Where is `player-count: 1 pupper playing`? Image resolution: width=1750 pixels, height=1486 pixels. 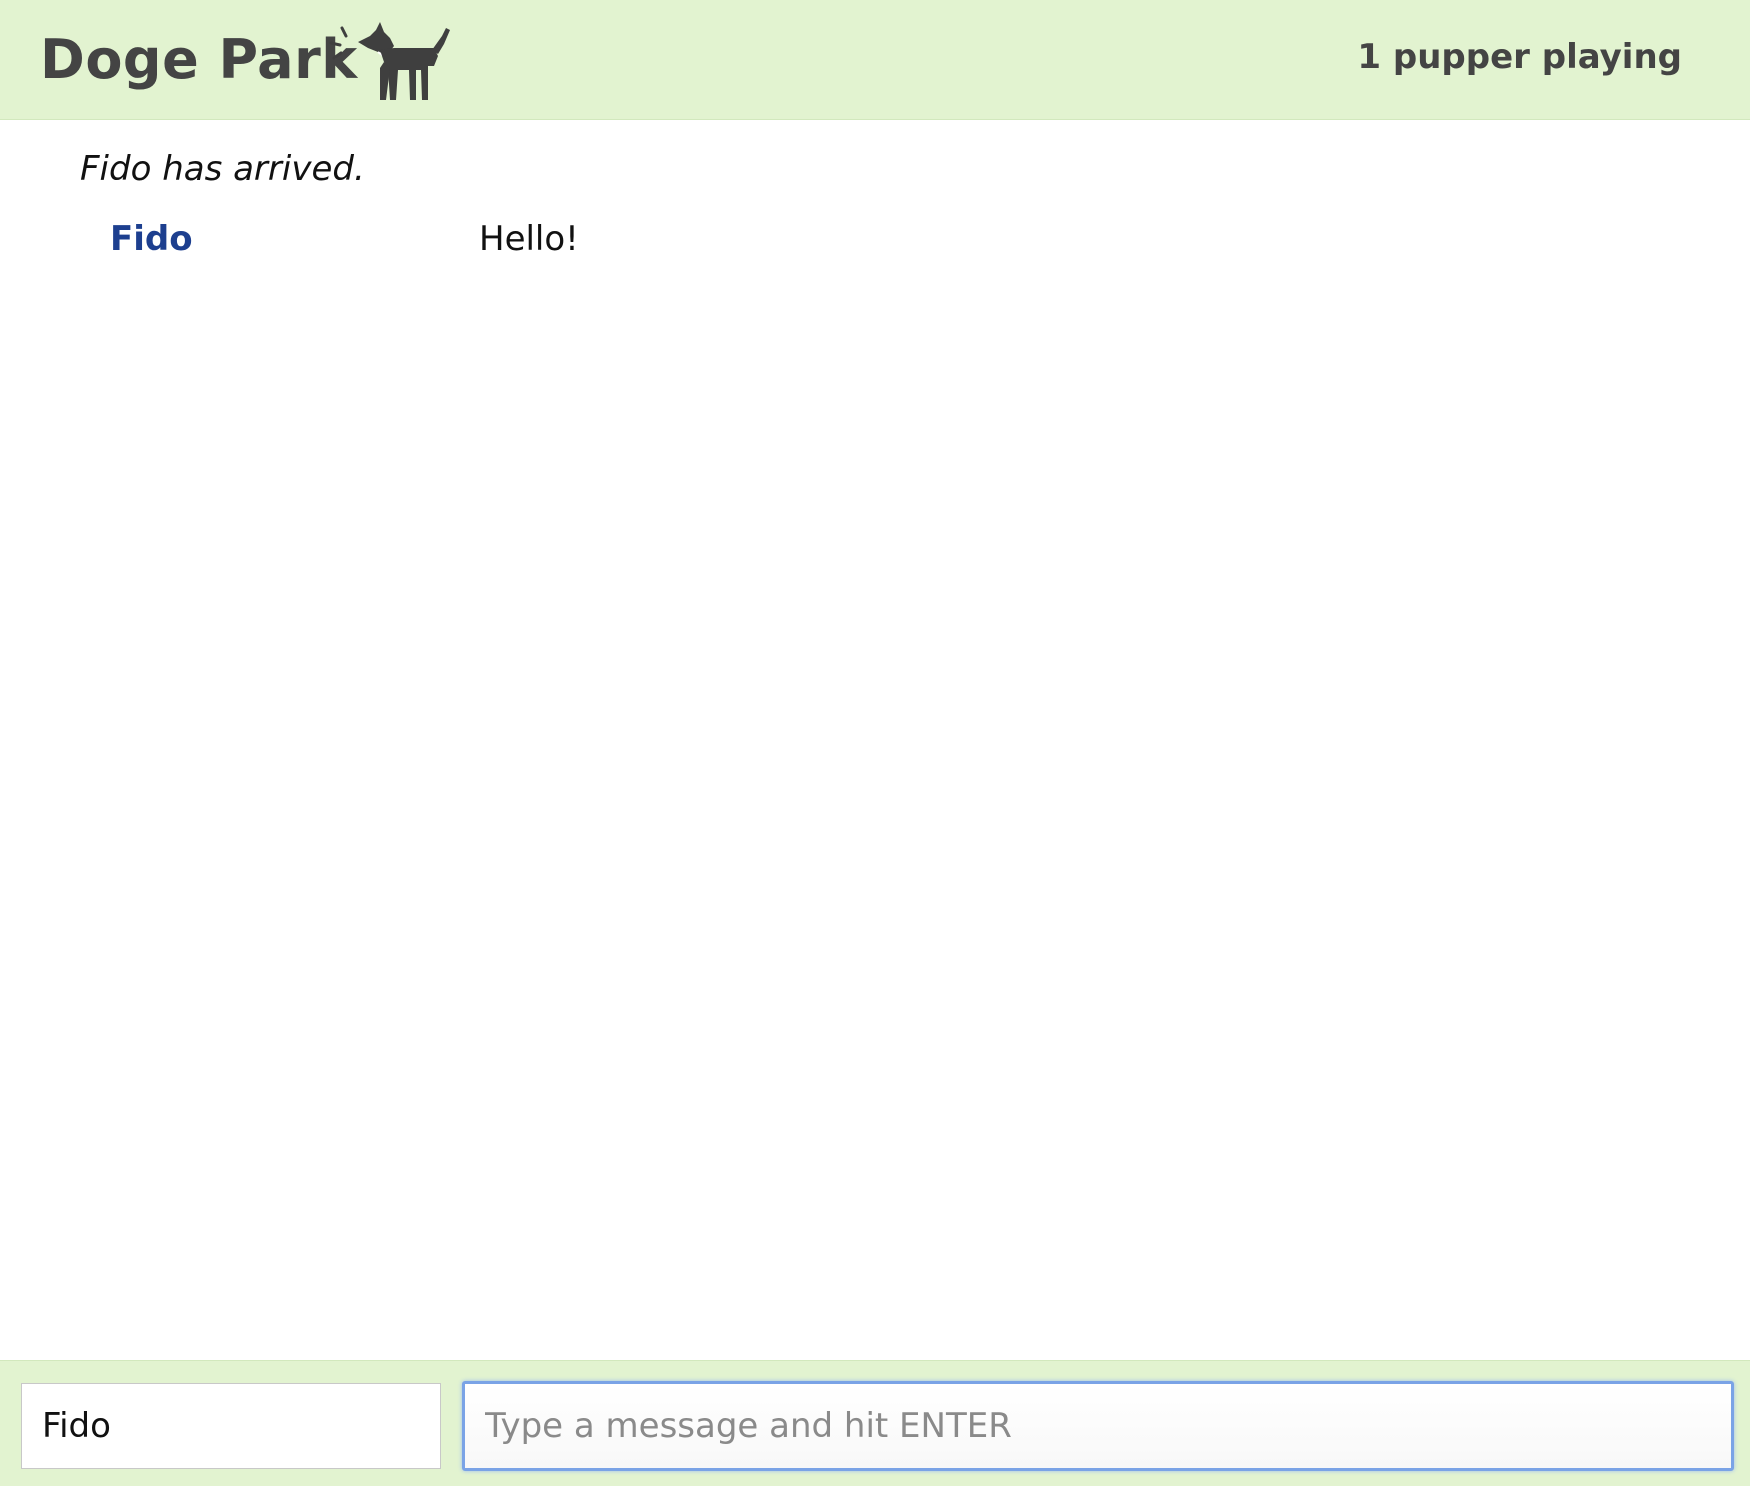
player-count: 1 pupper playing is located at coordinates (1519, 57).